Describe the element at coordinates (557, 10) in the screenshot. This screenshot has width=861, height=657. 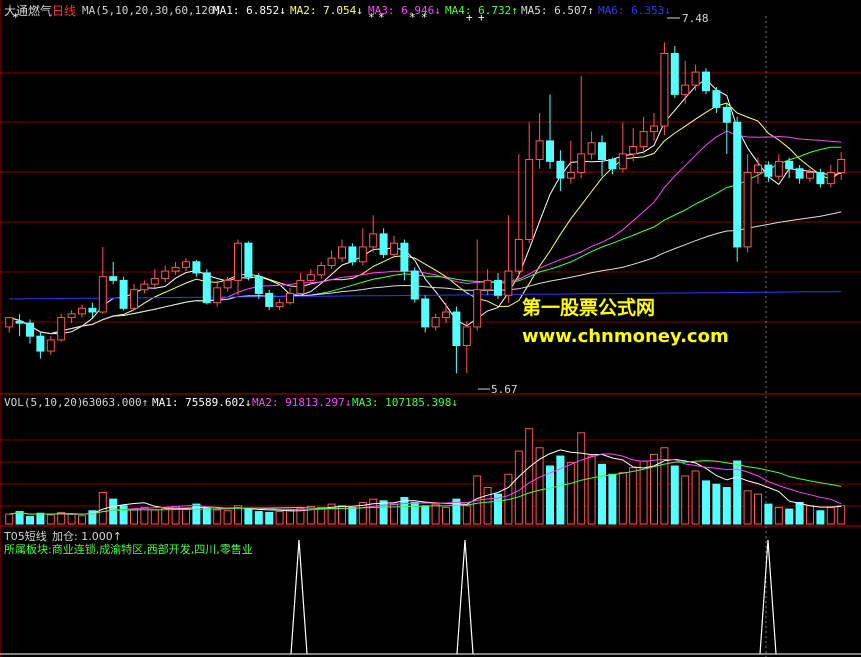
I see `ma5-readout: MA5: 6.507↑` at that location.